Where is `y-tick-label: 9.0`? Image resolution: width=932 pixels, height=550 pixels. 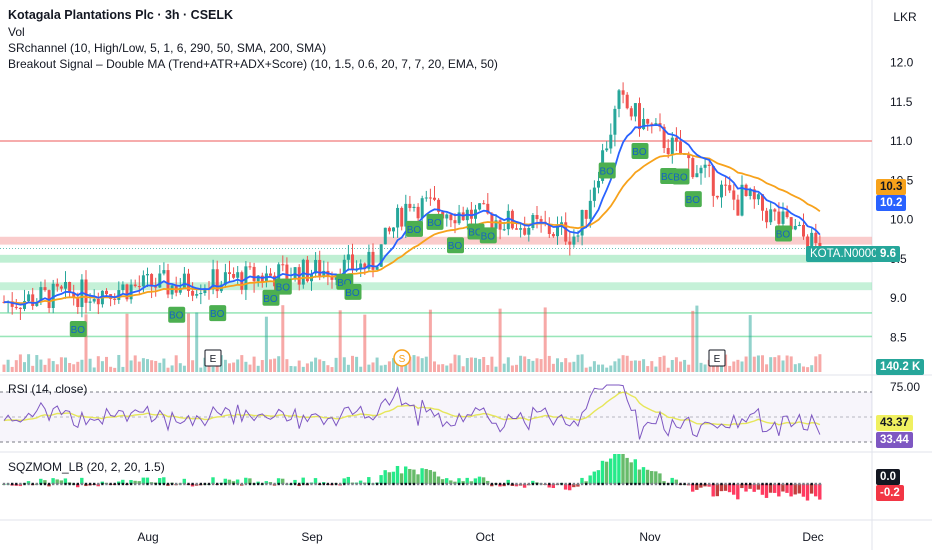
y-tick-label: 9.0 is located at coordinates (898, 298).